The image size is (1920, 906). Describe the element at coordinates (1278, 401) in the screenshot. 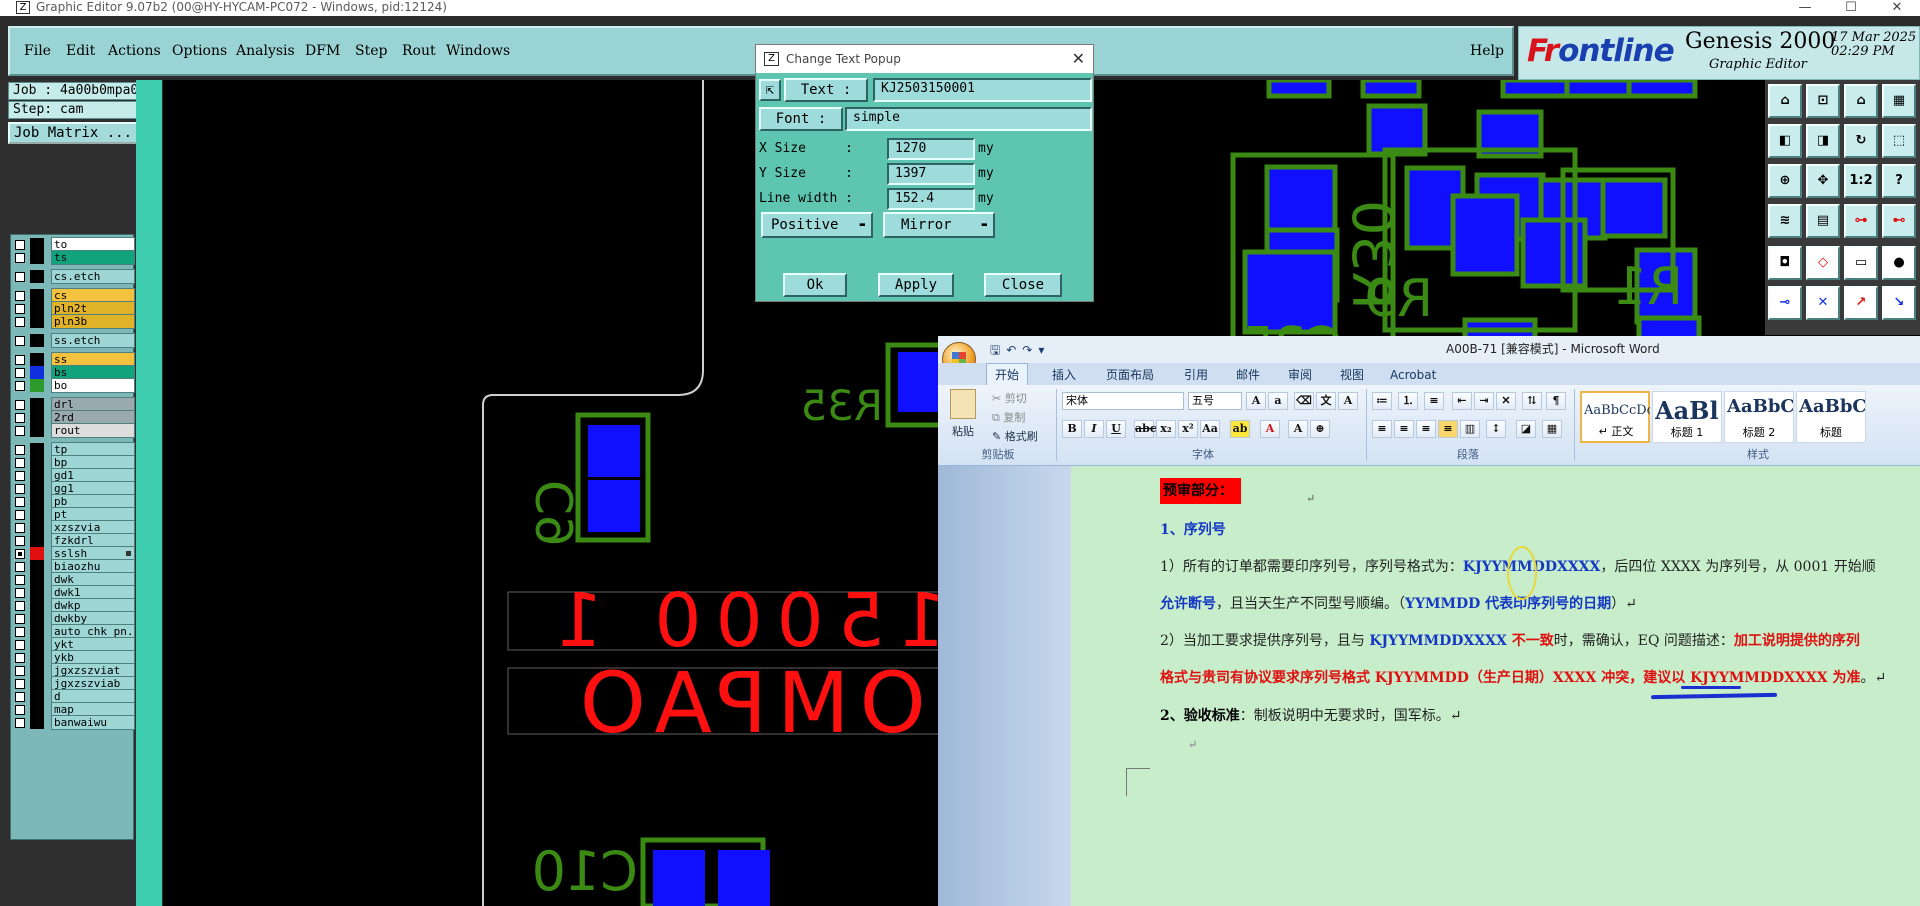

I see `shrink-font-icon: a` at that location.